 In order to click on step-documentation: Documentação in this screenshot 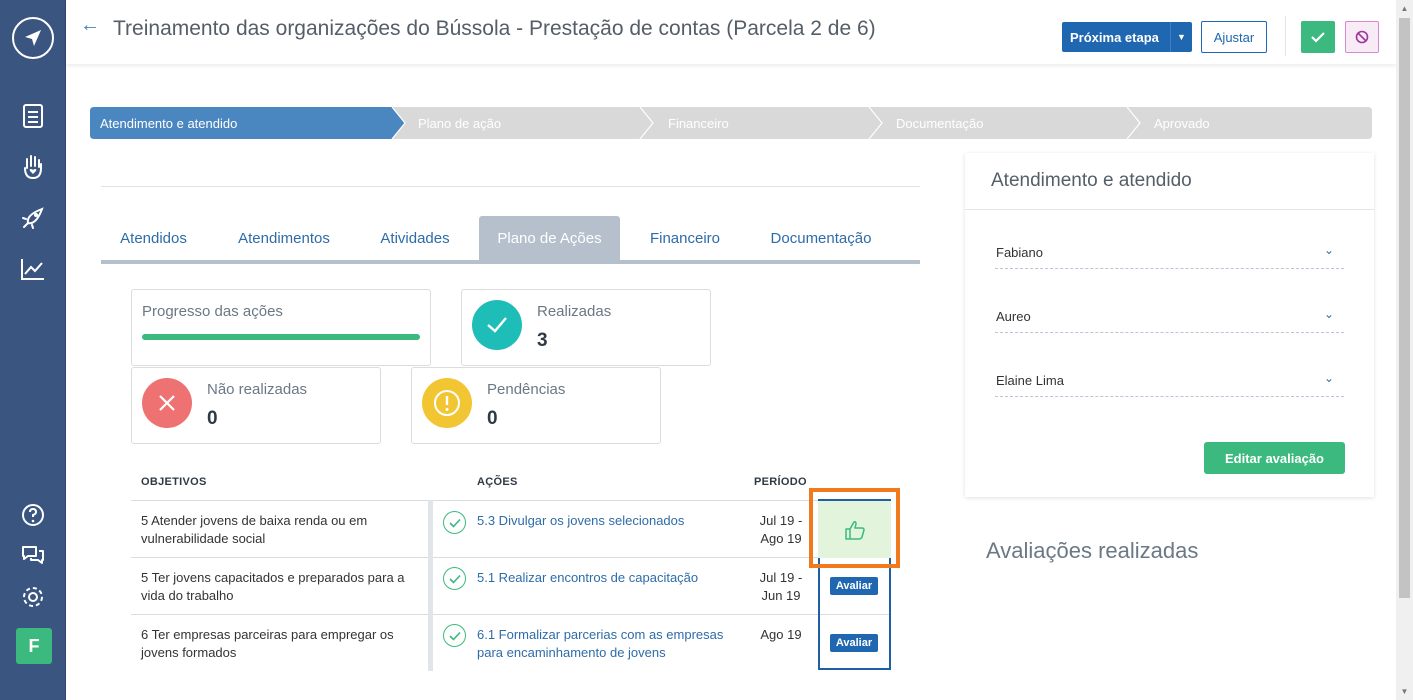, I will do `click(939, 123)`.